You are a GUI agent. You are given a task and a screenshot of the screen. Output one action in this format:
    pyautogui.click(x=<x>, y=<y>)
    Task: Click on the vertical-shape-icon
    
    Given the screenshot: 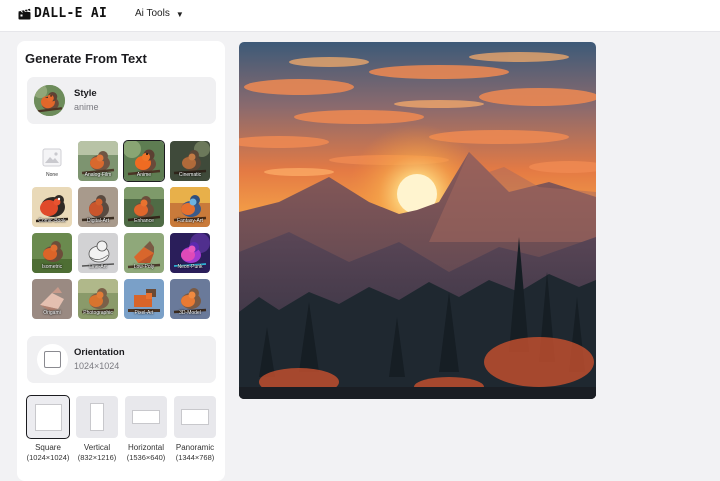 What is the action you would take?
    pyautogui.click(x=97, y=417)
    